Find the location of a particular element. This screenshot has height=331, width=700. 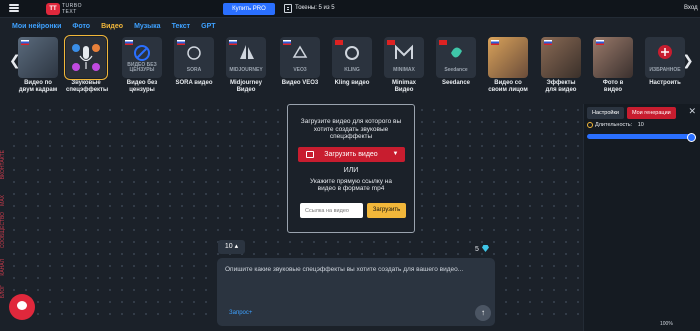

duration-setting: Длительность: 10 is located at coordinates (615, 125).